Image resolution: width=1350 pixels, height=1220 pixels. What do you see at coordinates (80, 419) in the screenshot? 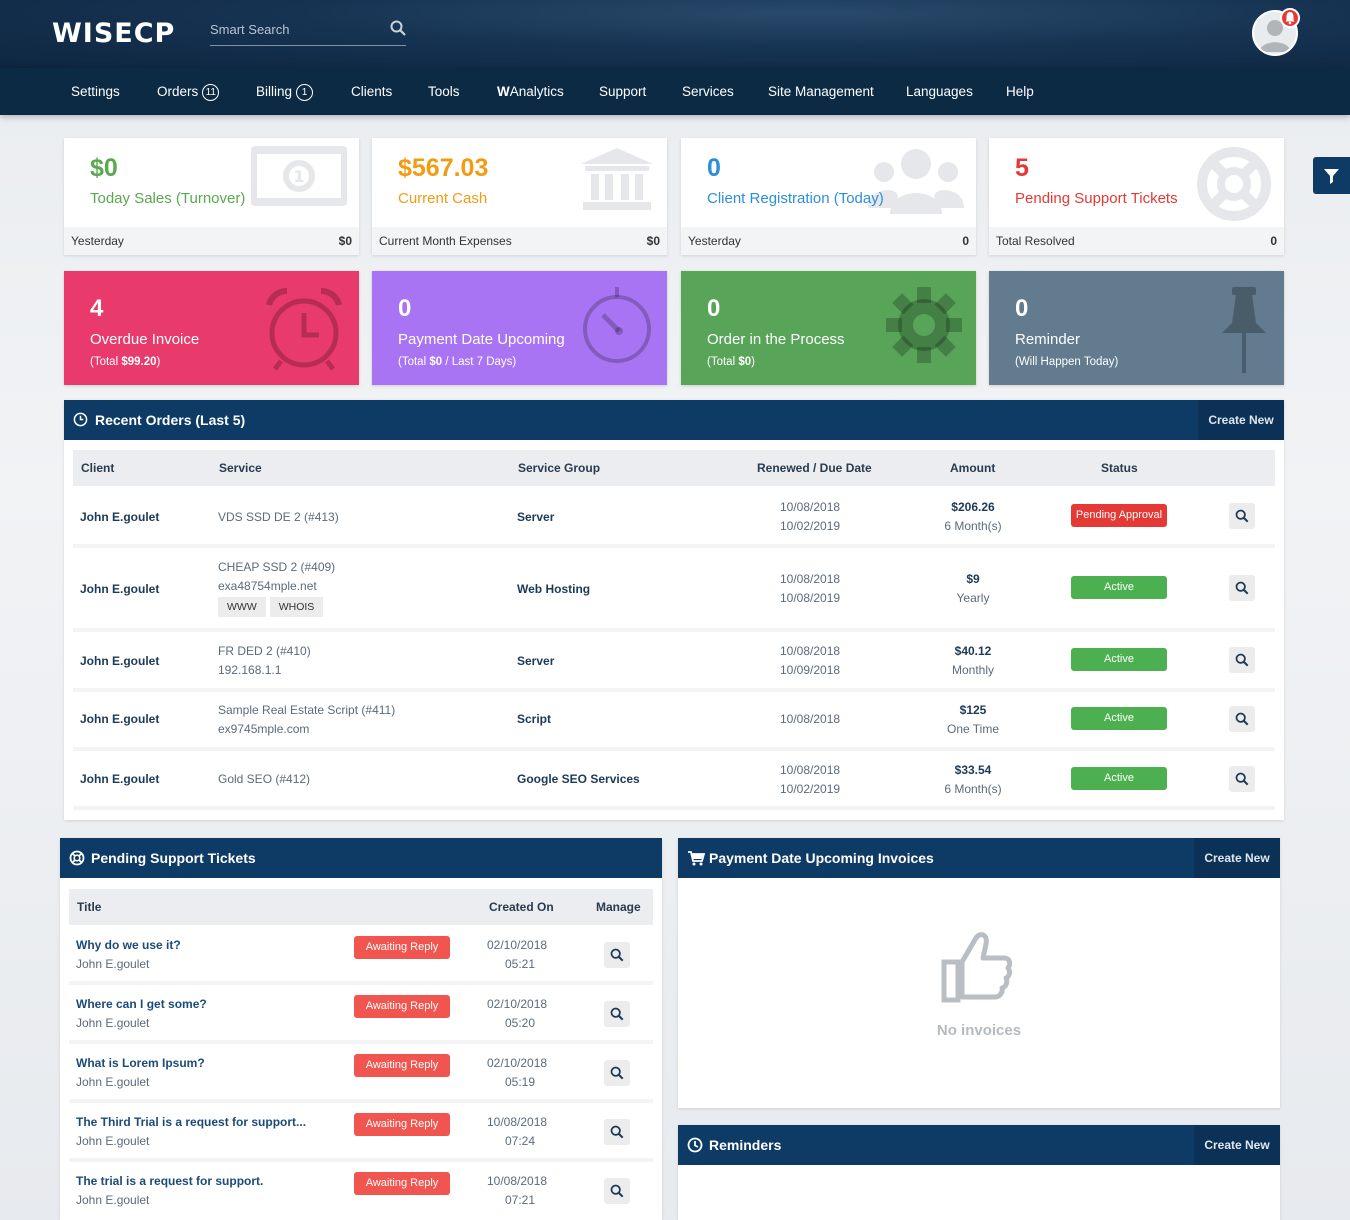
I see `clock-icon` at bounding box center [80, 419].